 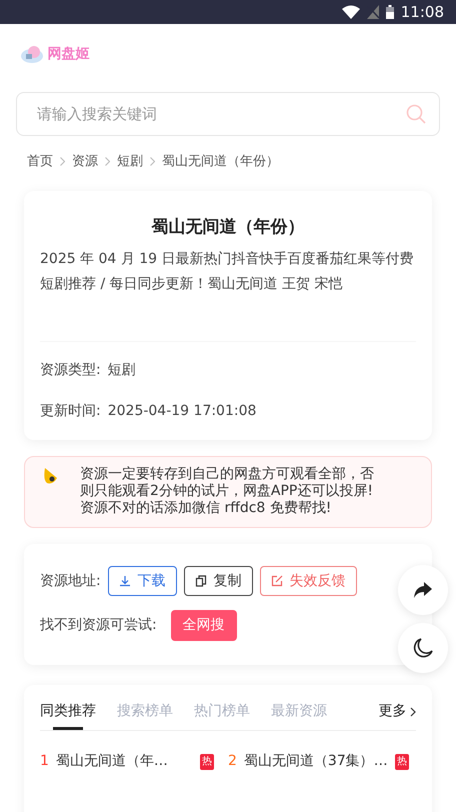 I want to click on battery-icon, so click(x=390, y=12).